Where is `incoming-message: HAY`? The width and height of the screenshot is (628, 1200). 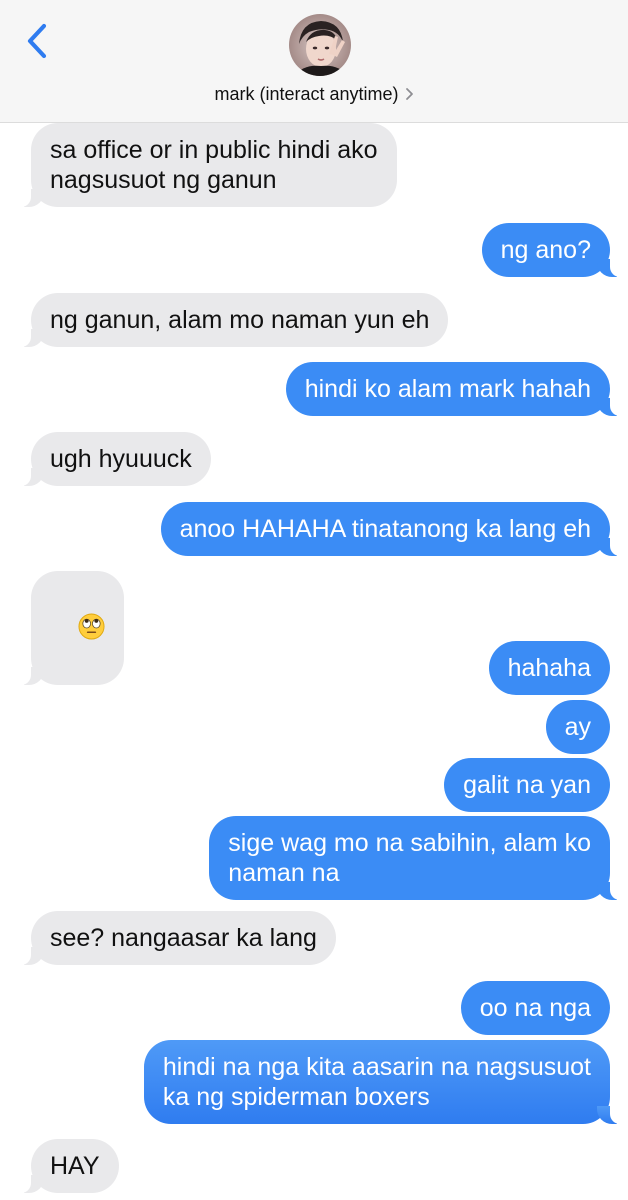 incoming-message: HAY is located at coordinates (69, 1166).